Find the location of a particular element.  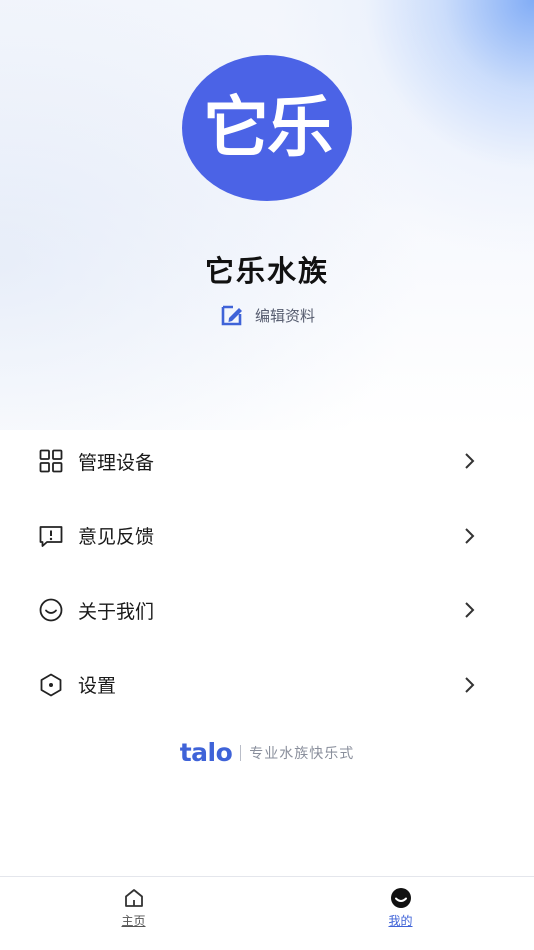

menu-item-feedback: 意见反馈 is located at coordinates (267, 536).